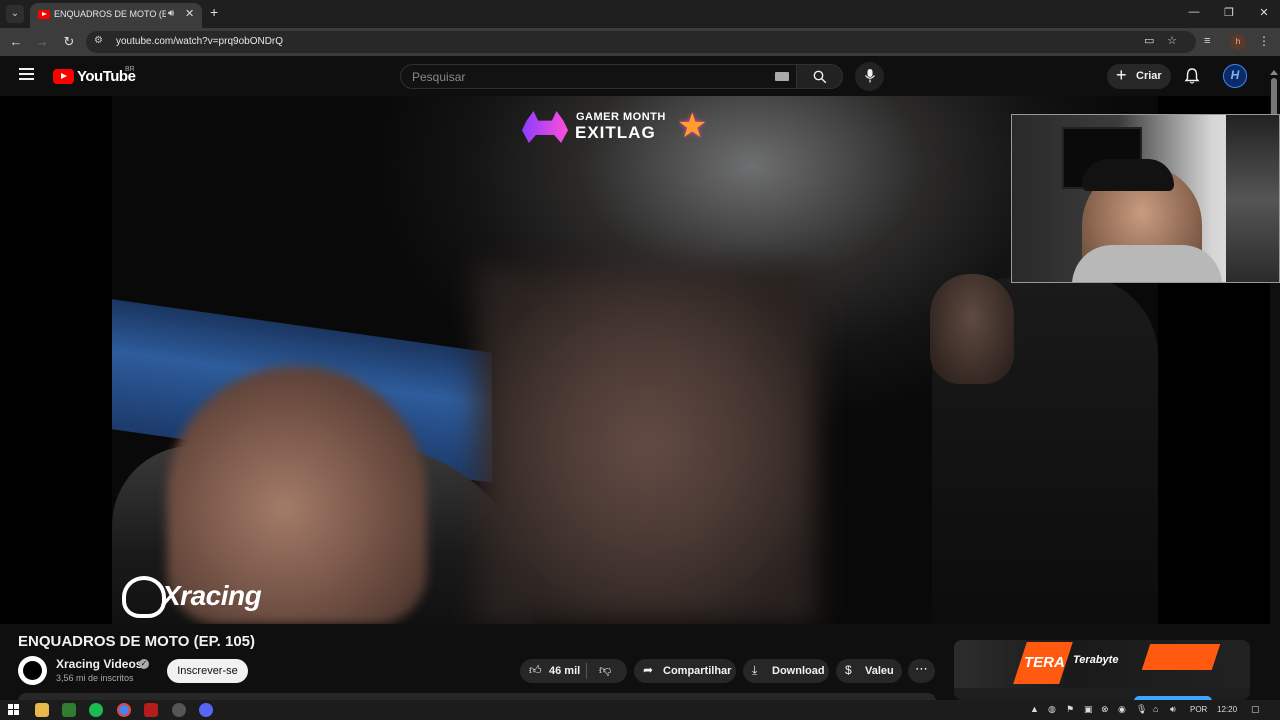 This screenshot has height=720, width=1280. What do you see at coordinates (144, 597) in the screenshot?
I see `spartan-helmet-icon` at bounding box center [144, 597].